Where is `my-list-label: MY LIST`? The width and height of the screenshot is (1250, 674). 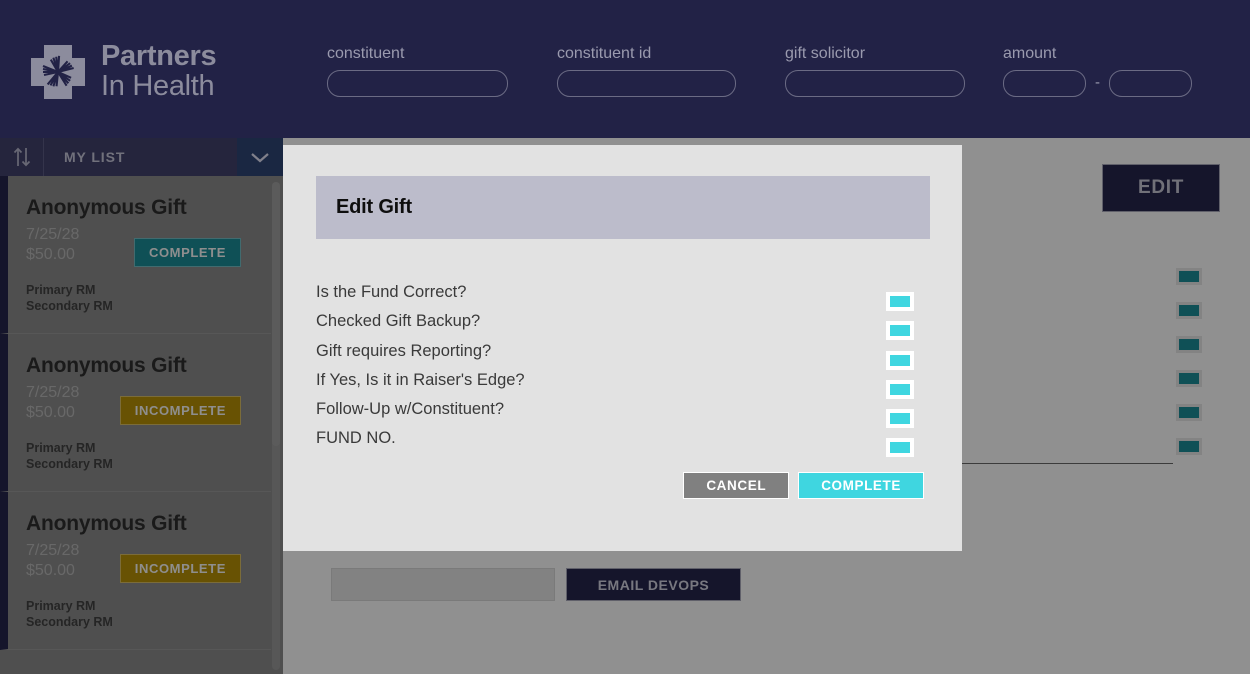 my-list-label: MY LIST is located at coordinates (95, 157).